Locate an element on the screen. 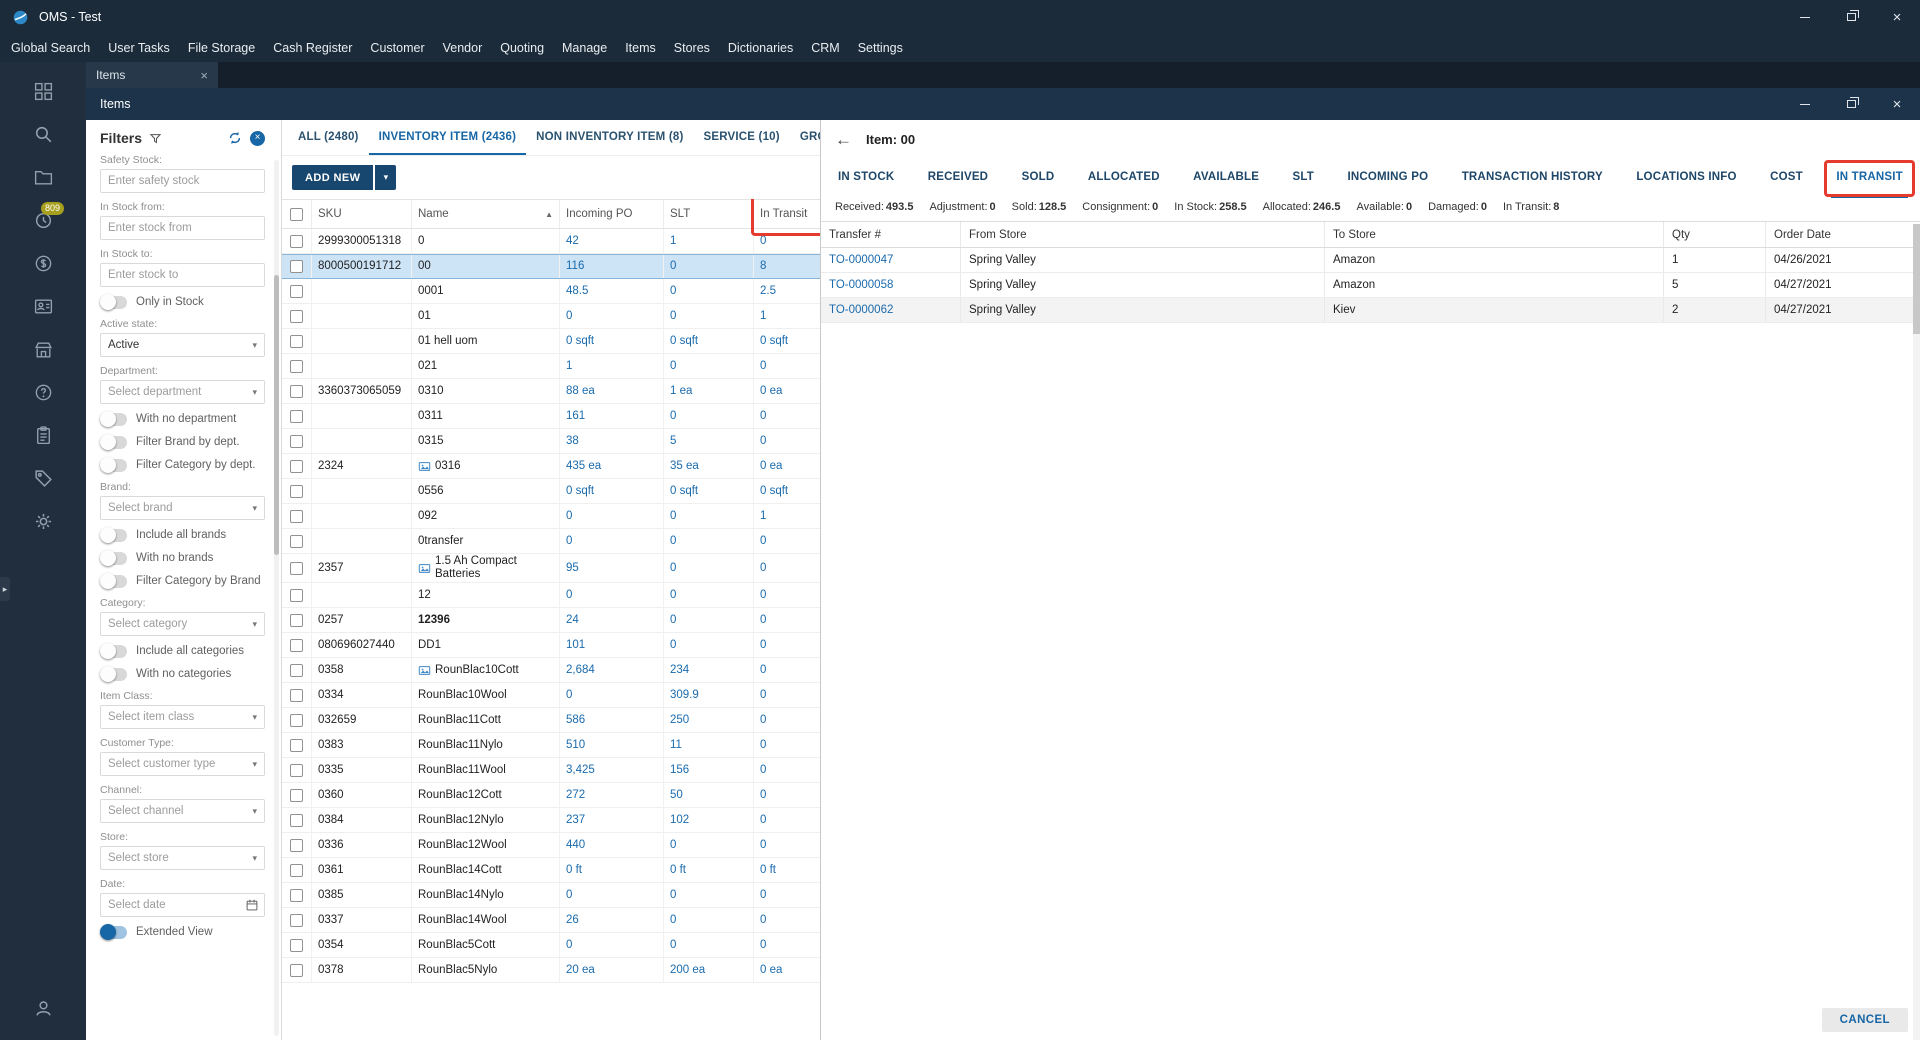  refresh-filters-icon is located at coordinates (235, 138).